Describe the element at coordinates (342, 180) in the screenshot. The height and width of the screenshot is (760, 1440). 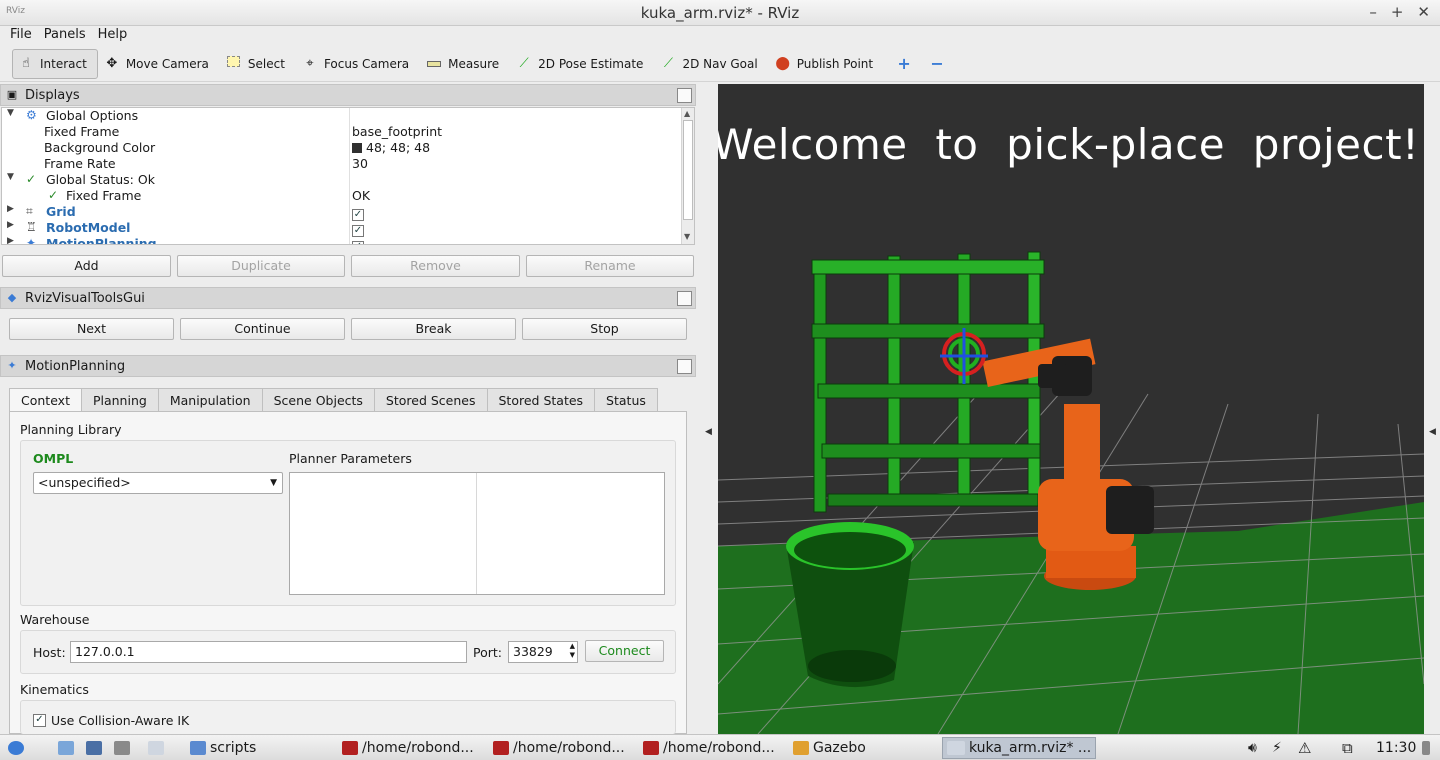
I see `tree-row-global-status: ▼ ✓ Global Status: Ok` at that location.